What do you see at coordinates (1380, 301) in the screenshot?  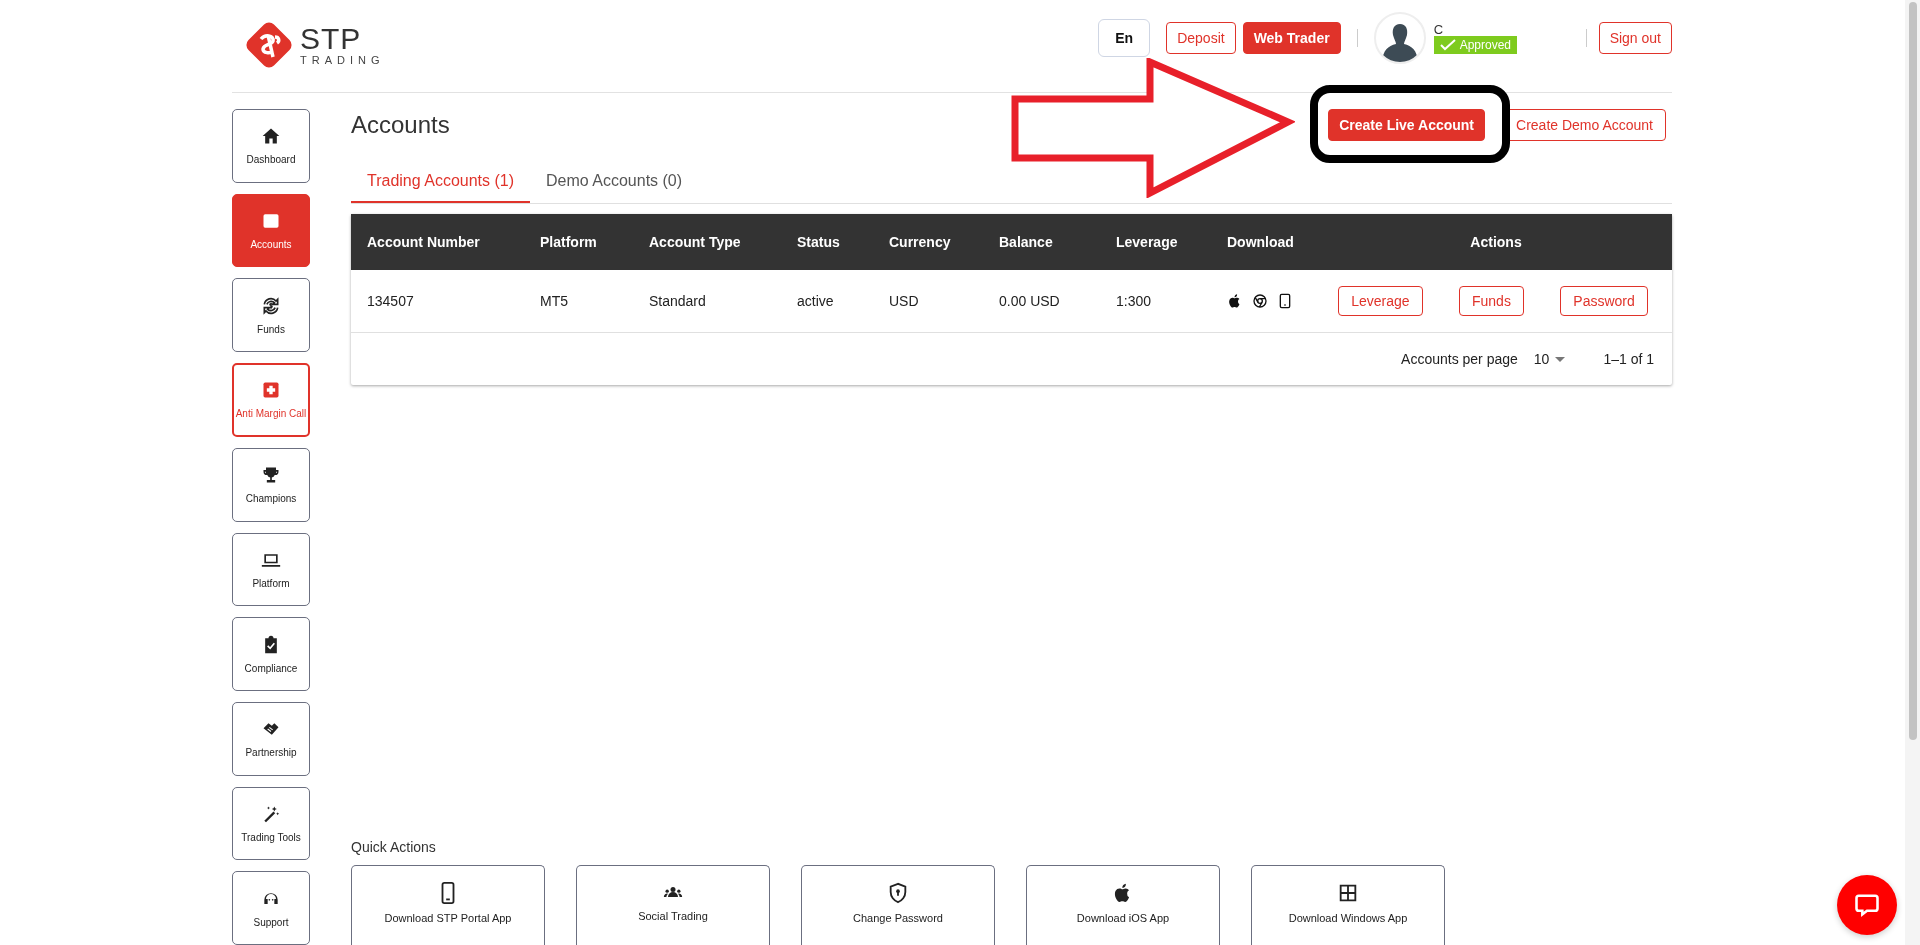 I see `row-action-button: Leverage` at bounding box center [1380, 301].